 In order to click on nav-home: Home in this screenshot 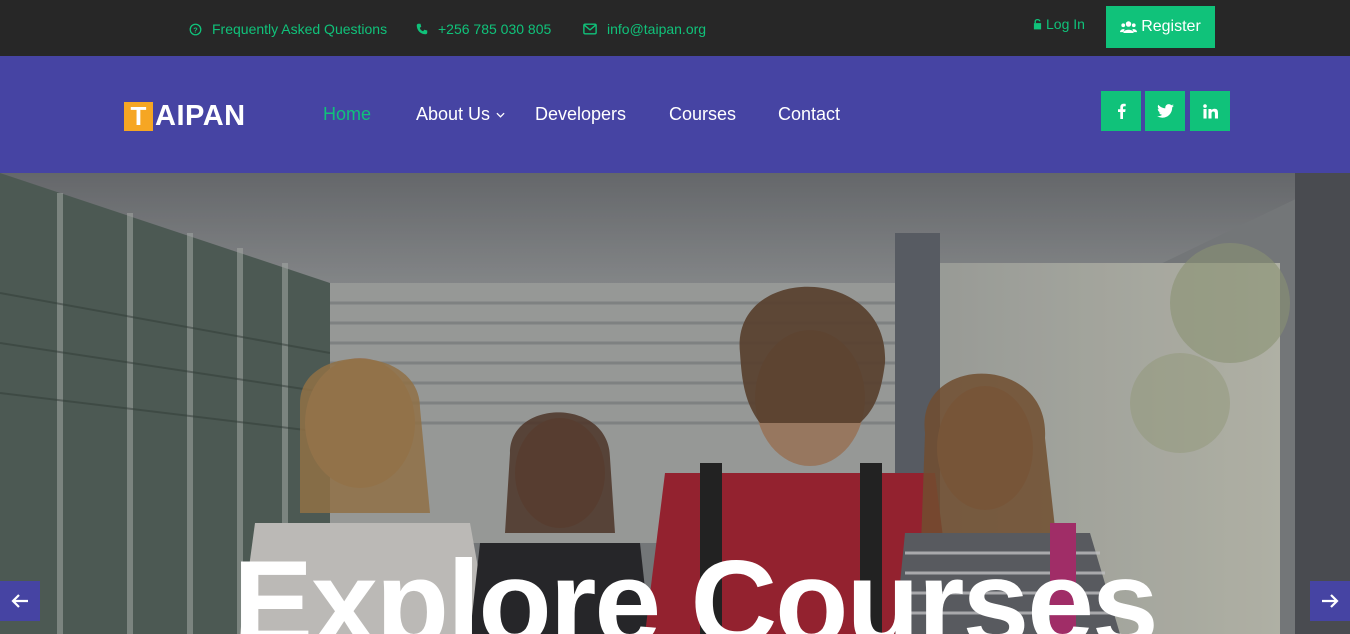, I will do `click(347, 114)`.